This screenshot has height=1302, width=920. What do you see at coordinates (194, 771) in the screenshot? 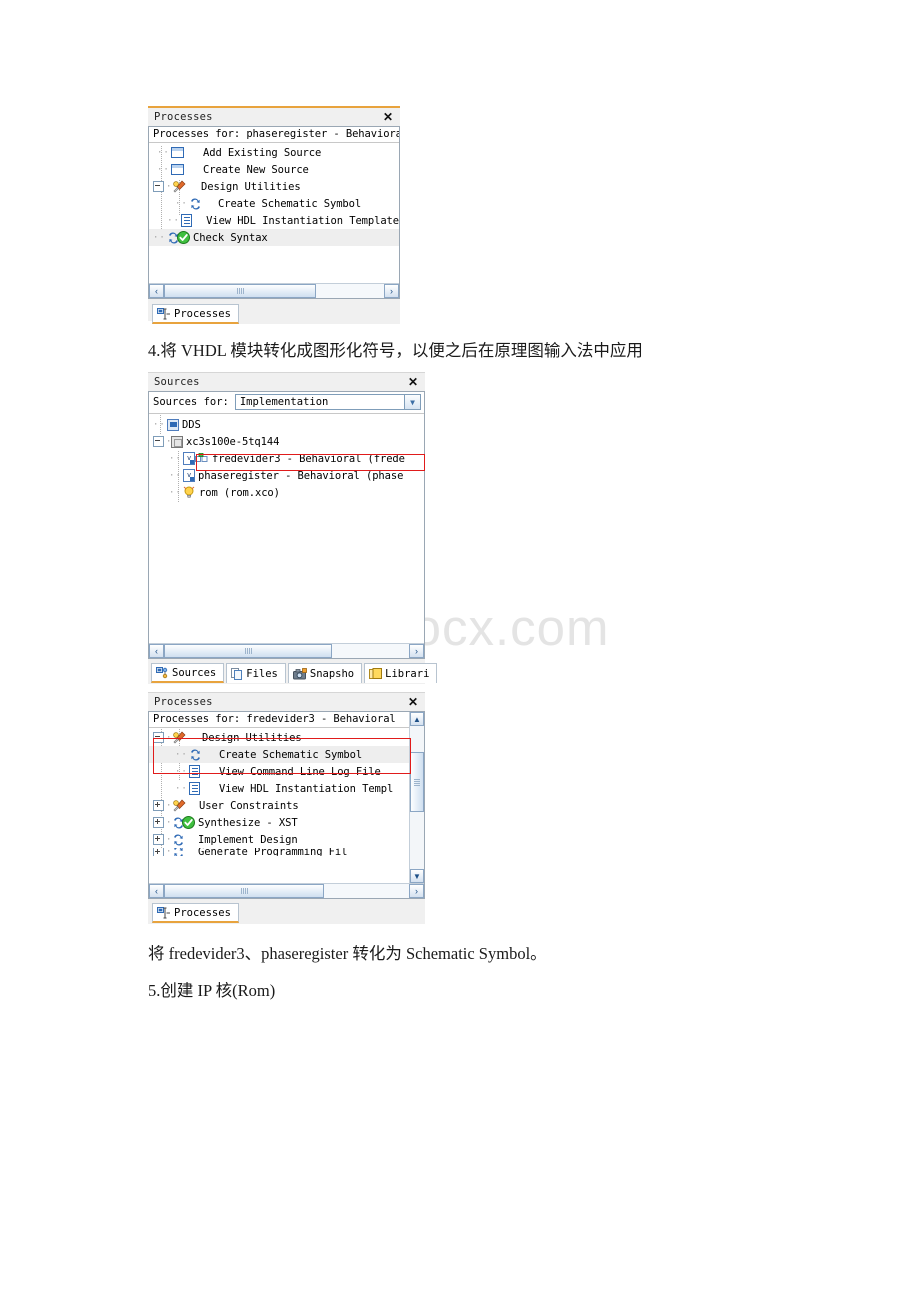
I see `document-icon` at bounding box center [194, 771].